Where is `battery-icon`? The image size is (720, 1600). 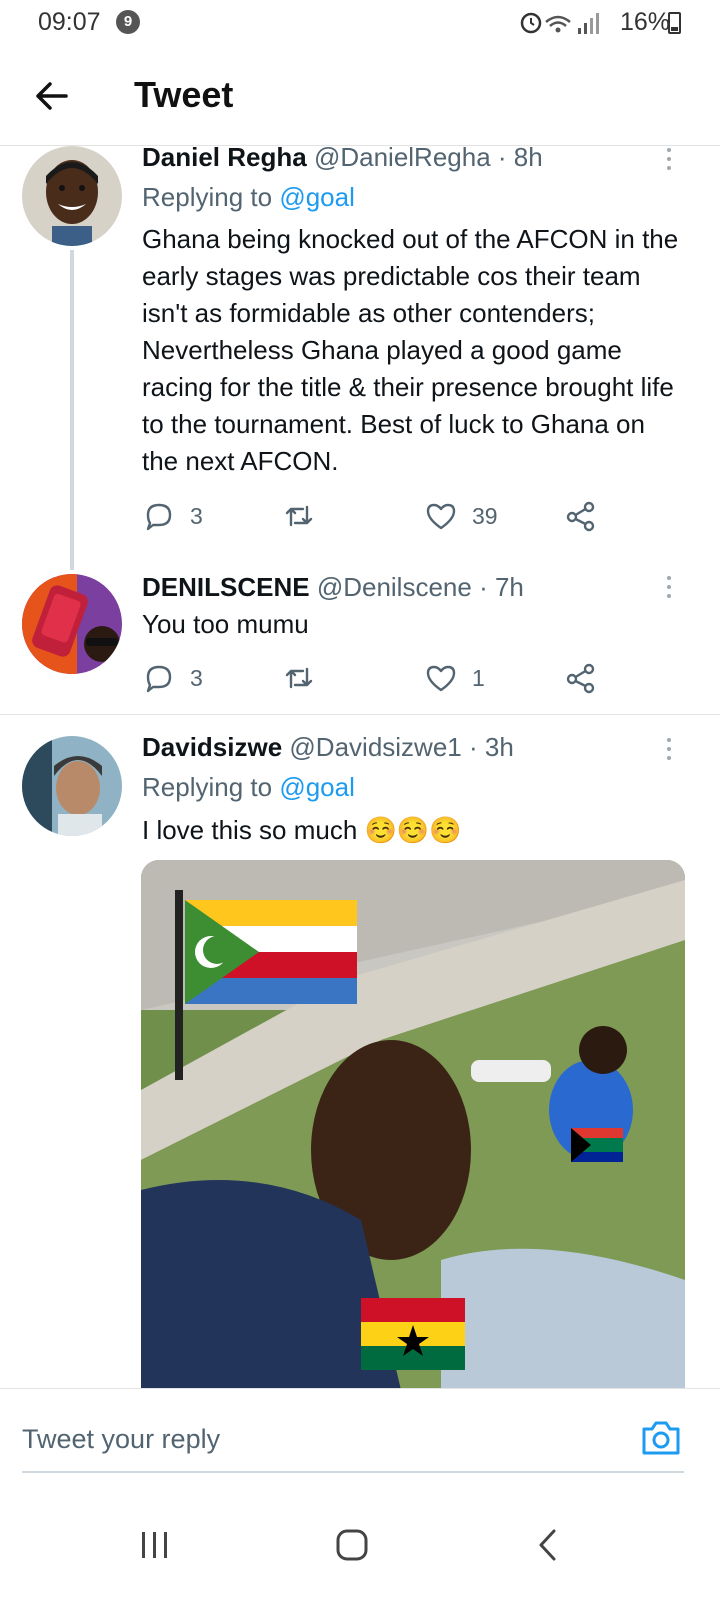 battery-icon is located at coordinates (674, 23).